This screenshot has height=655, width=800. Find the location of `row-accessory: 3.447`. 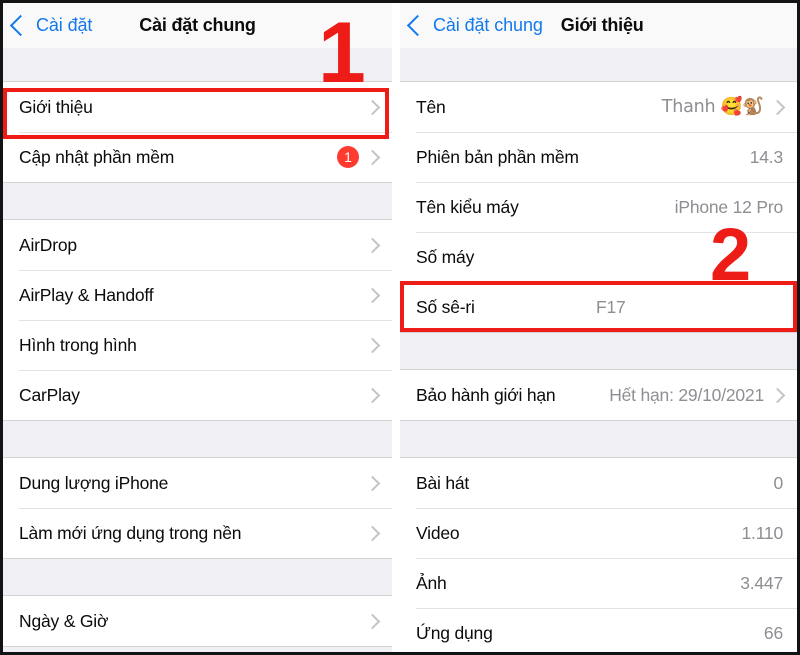

row-accessory: 3.447 is located at coordinates (761, 583).